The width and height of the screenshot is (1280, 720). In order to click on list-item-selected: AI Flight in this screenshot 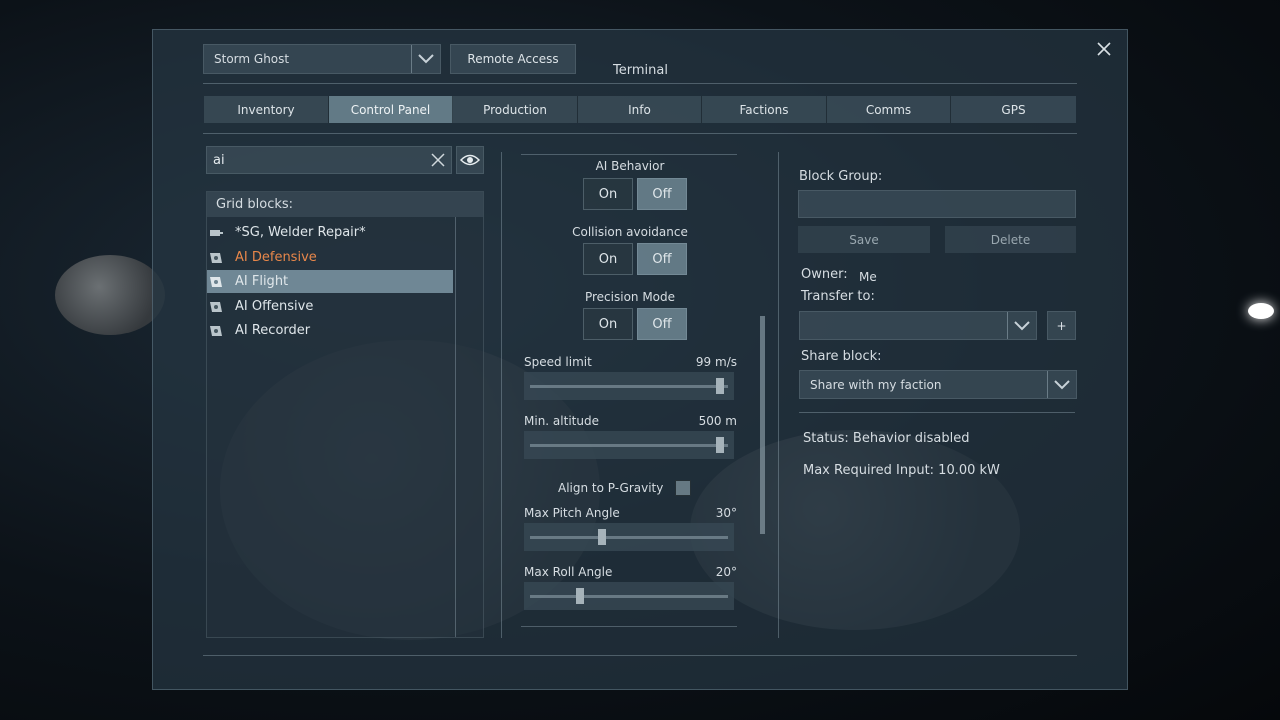, I will do `click(330, 281)`.